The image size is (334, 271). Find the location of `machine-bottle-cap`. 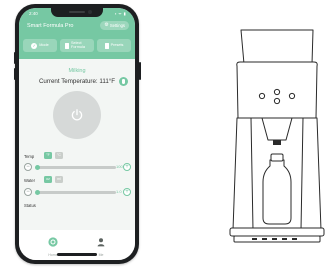

machine-bottle-cap is located at coordinates (277, 157).